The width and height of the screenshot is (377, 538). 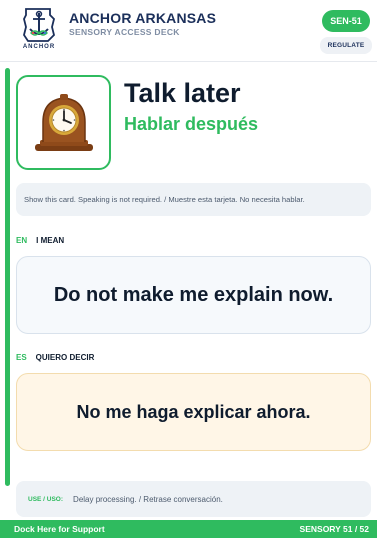 What do you see at coordinates (334, 529) in the screenshot?
I see `footer-card-count: SENSORY 51 / 52` at bounding box center [334, 529].